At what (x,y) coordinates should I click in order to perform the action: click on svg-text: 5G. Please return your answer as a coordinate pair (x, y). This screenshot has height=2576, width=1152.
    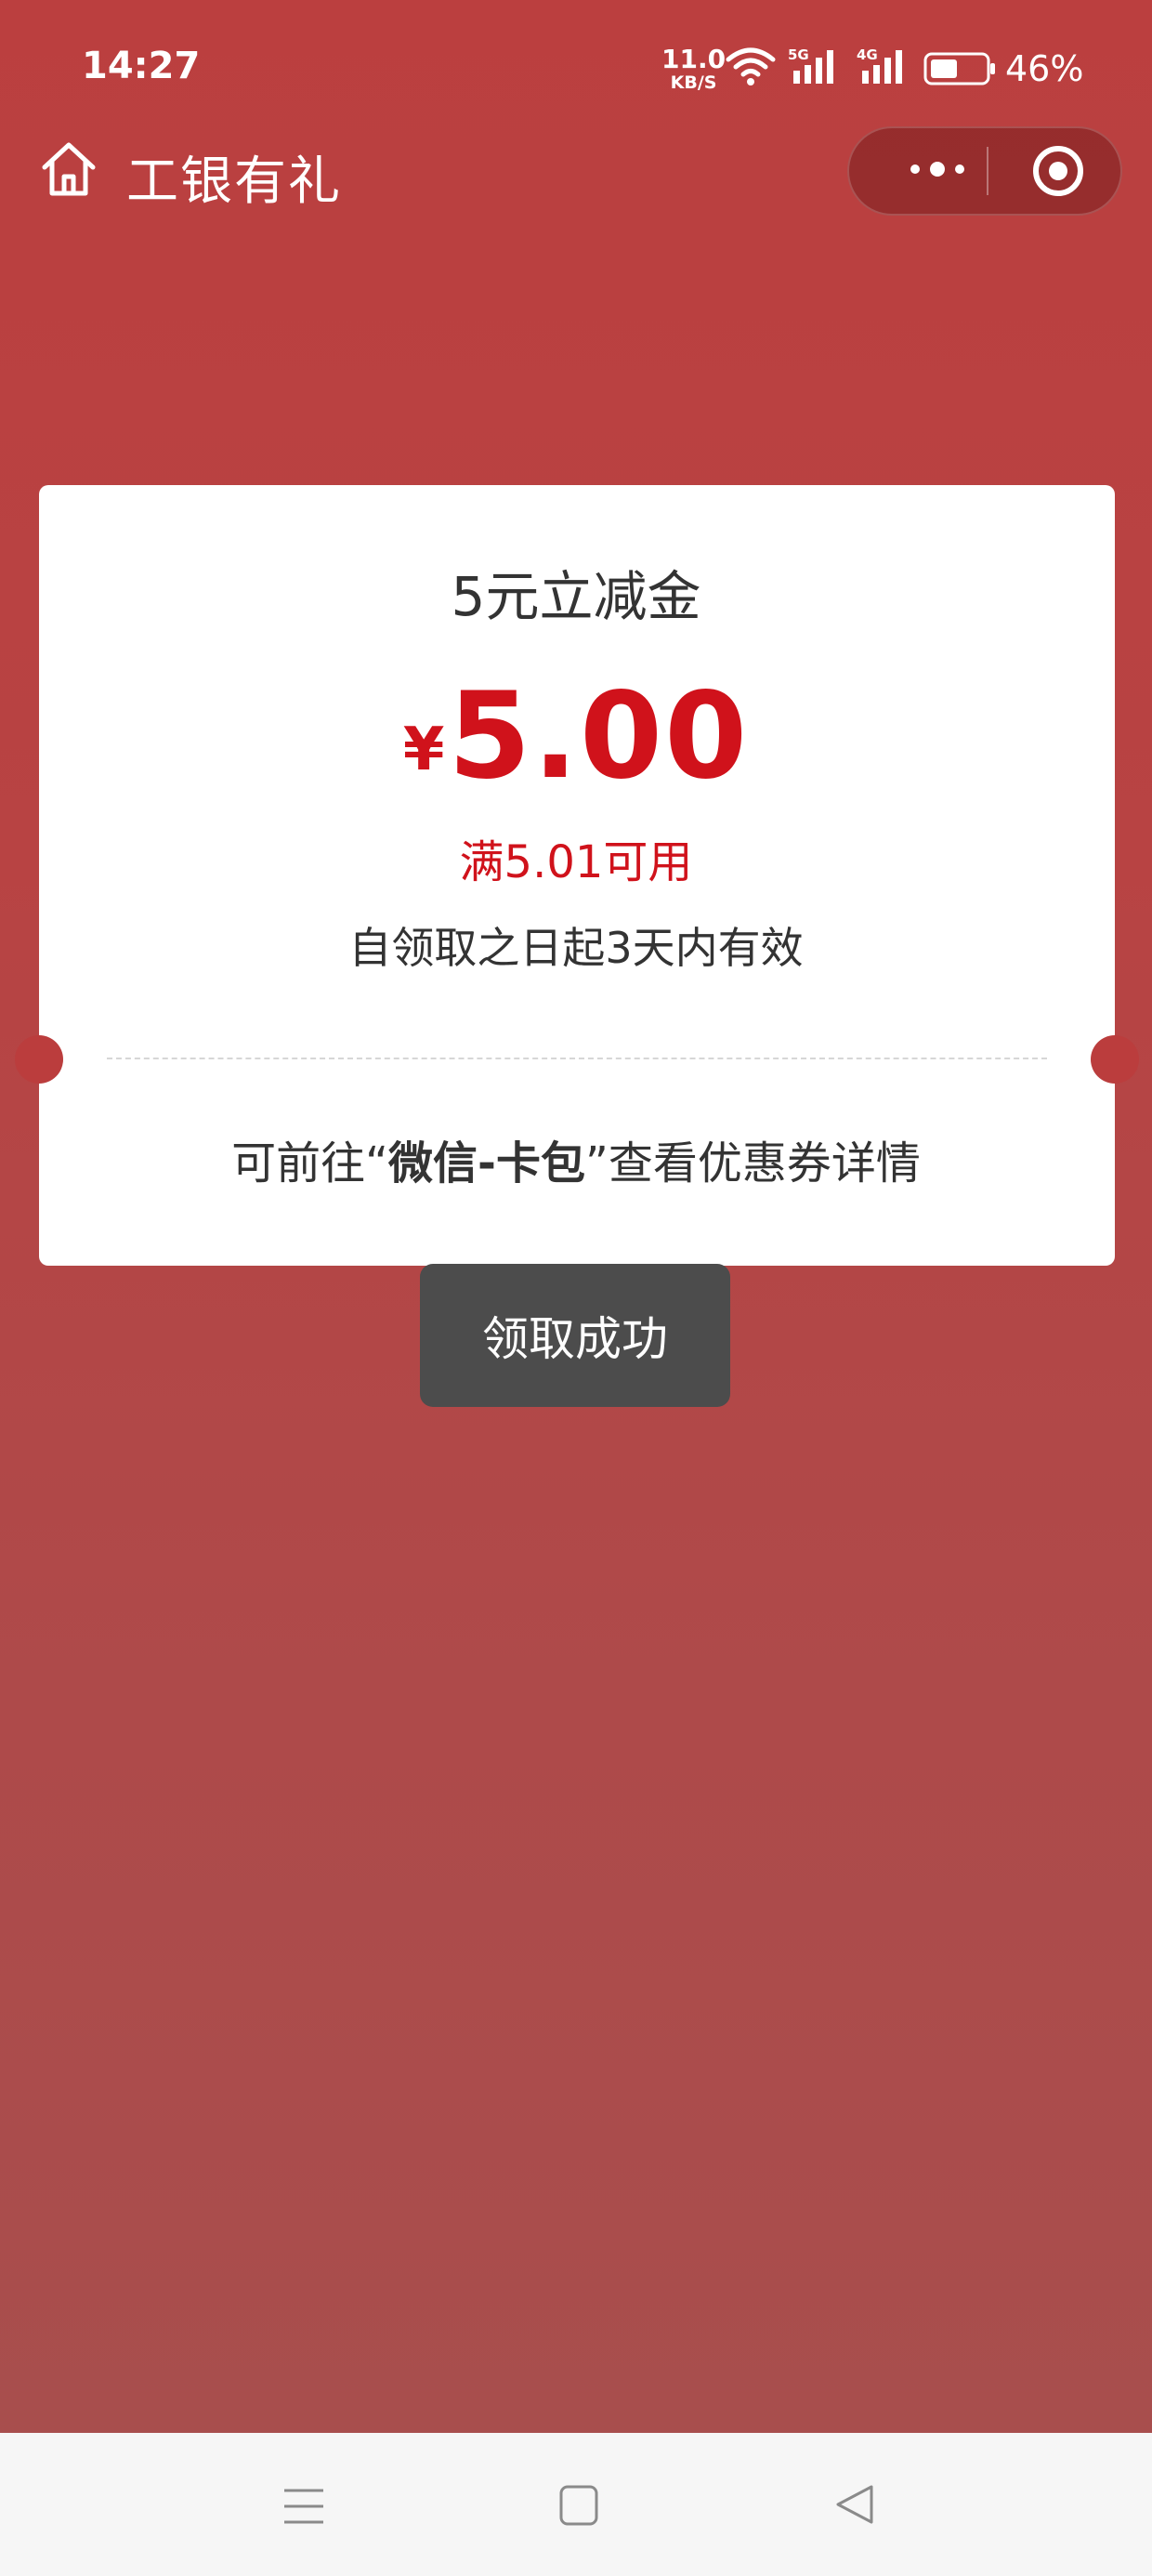
    Looking at the image, I should click on (798, 54).